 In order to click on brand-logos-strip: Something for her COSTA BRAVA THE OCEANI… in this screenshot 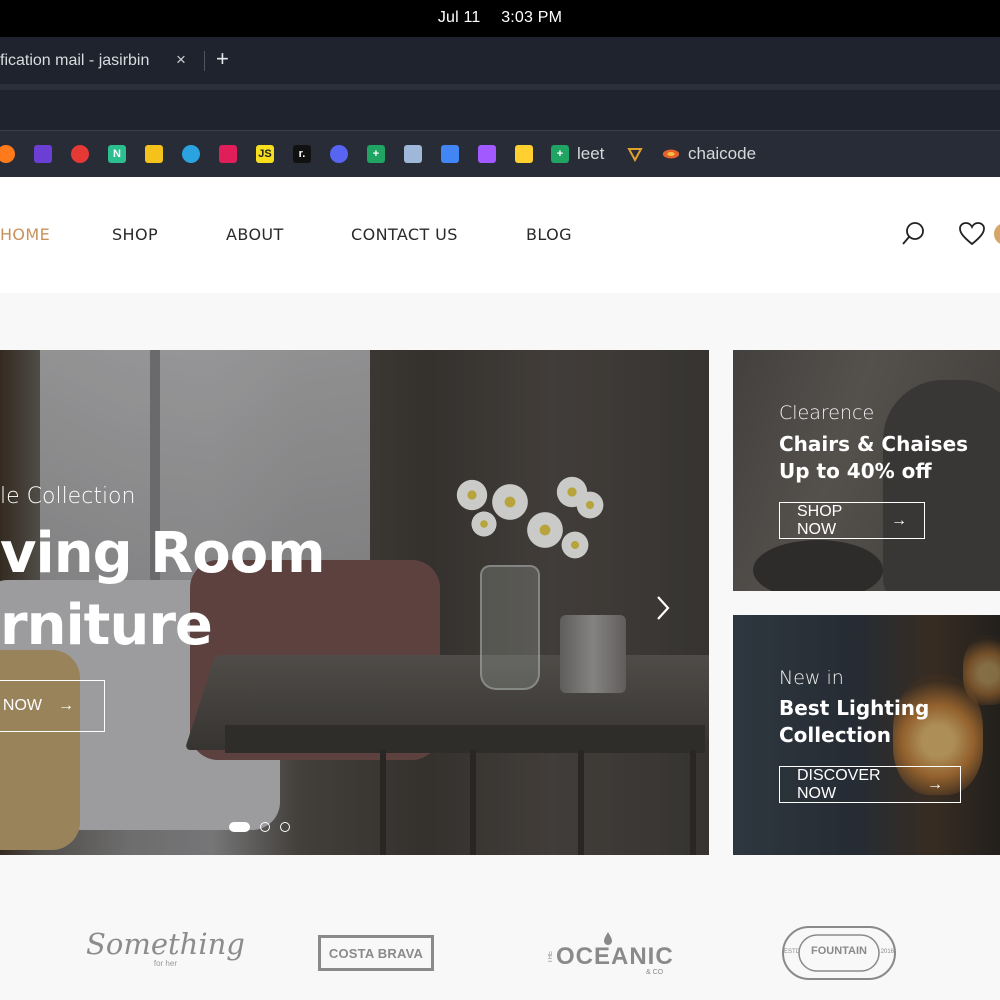, I will do `click(500, 927)`.